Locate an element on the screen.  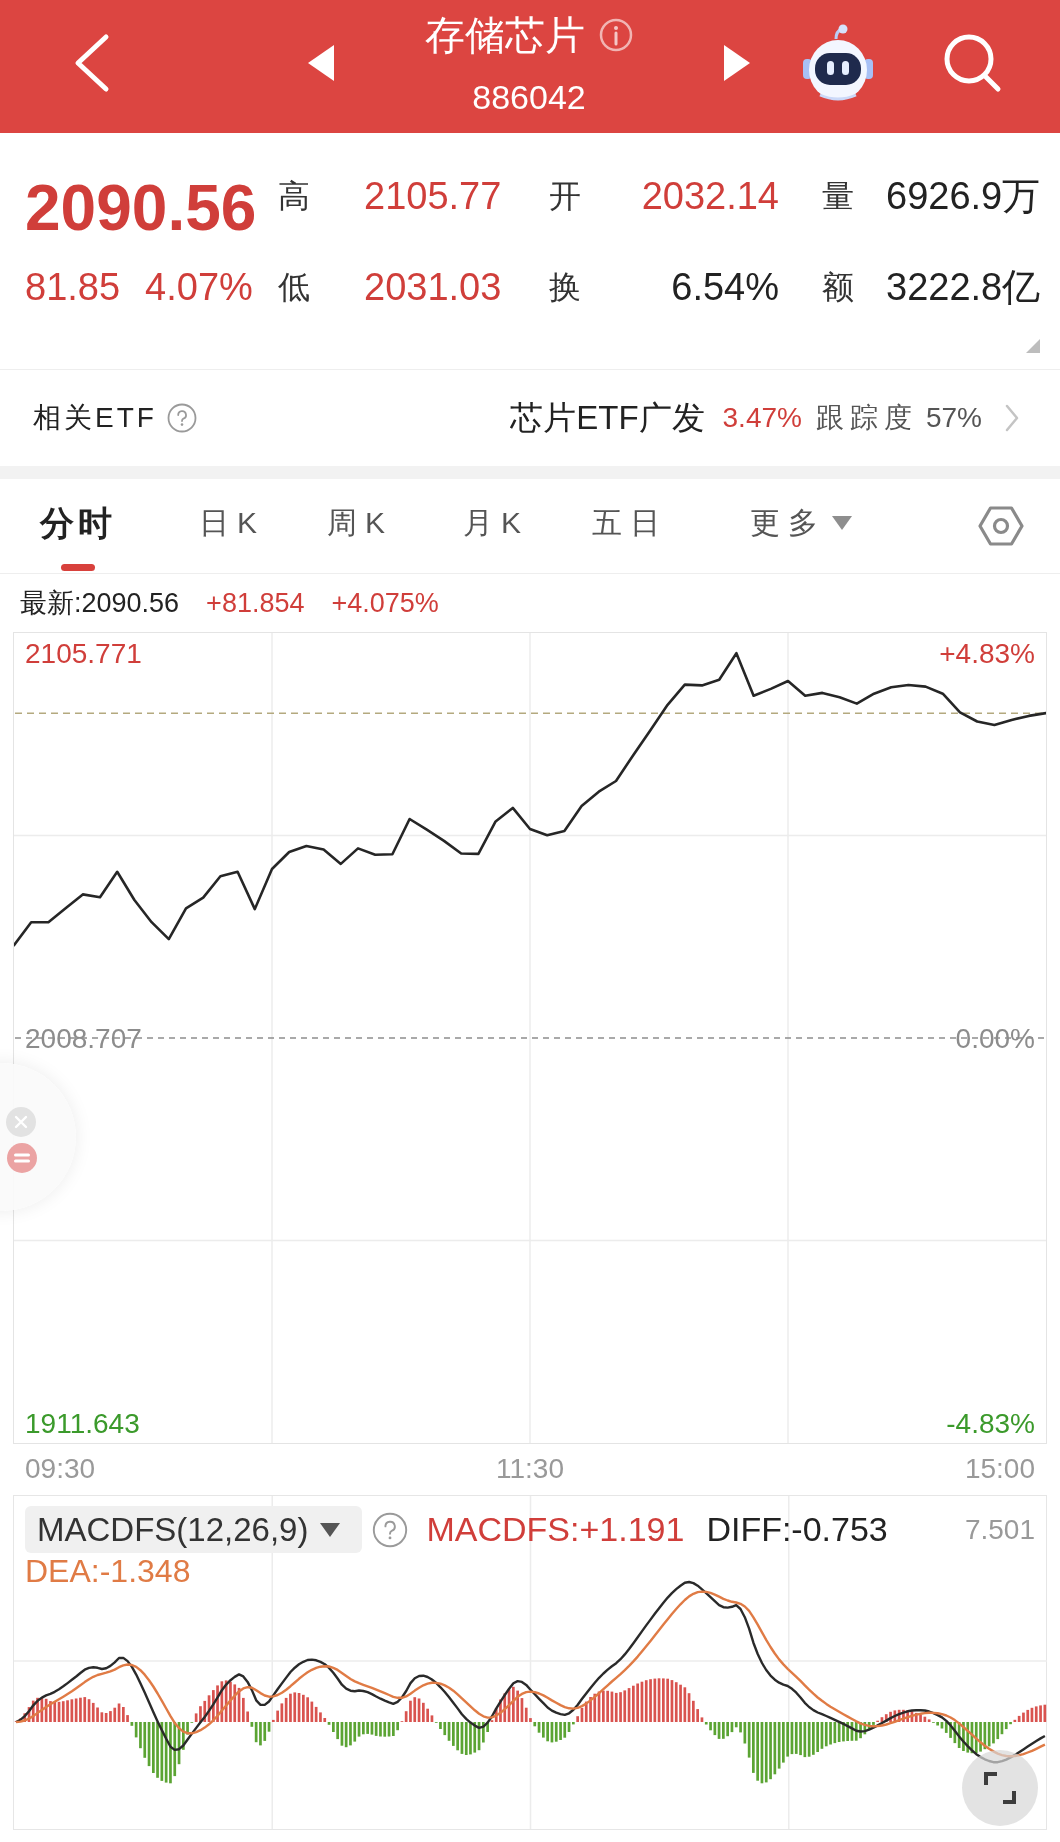
indicator-dropdown: MACDFS(12,26,9) is located at coordinates (194, 1529).